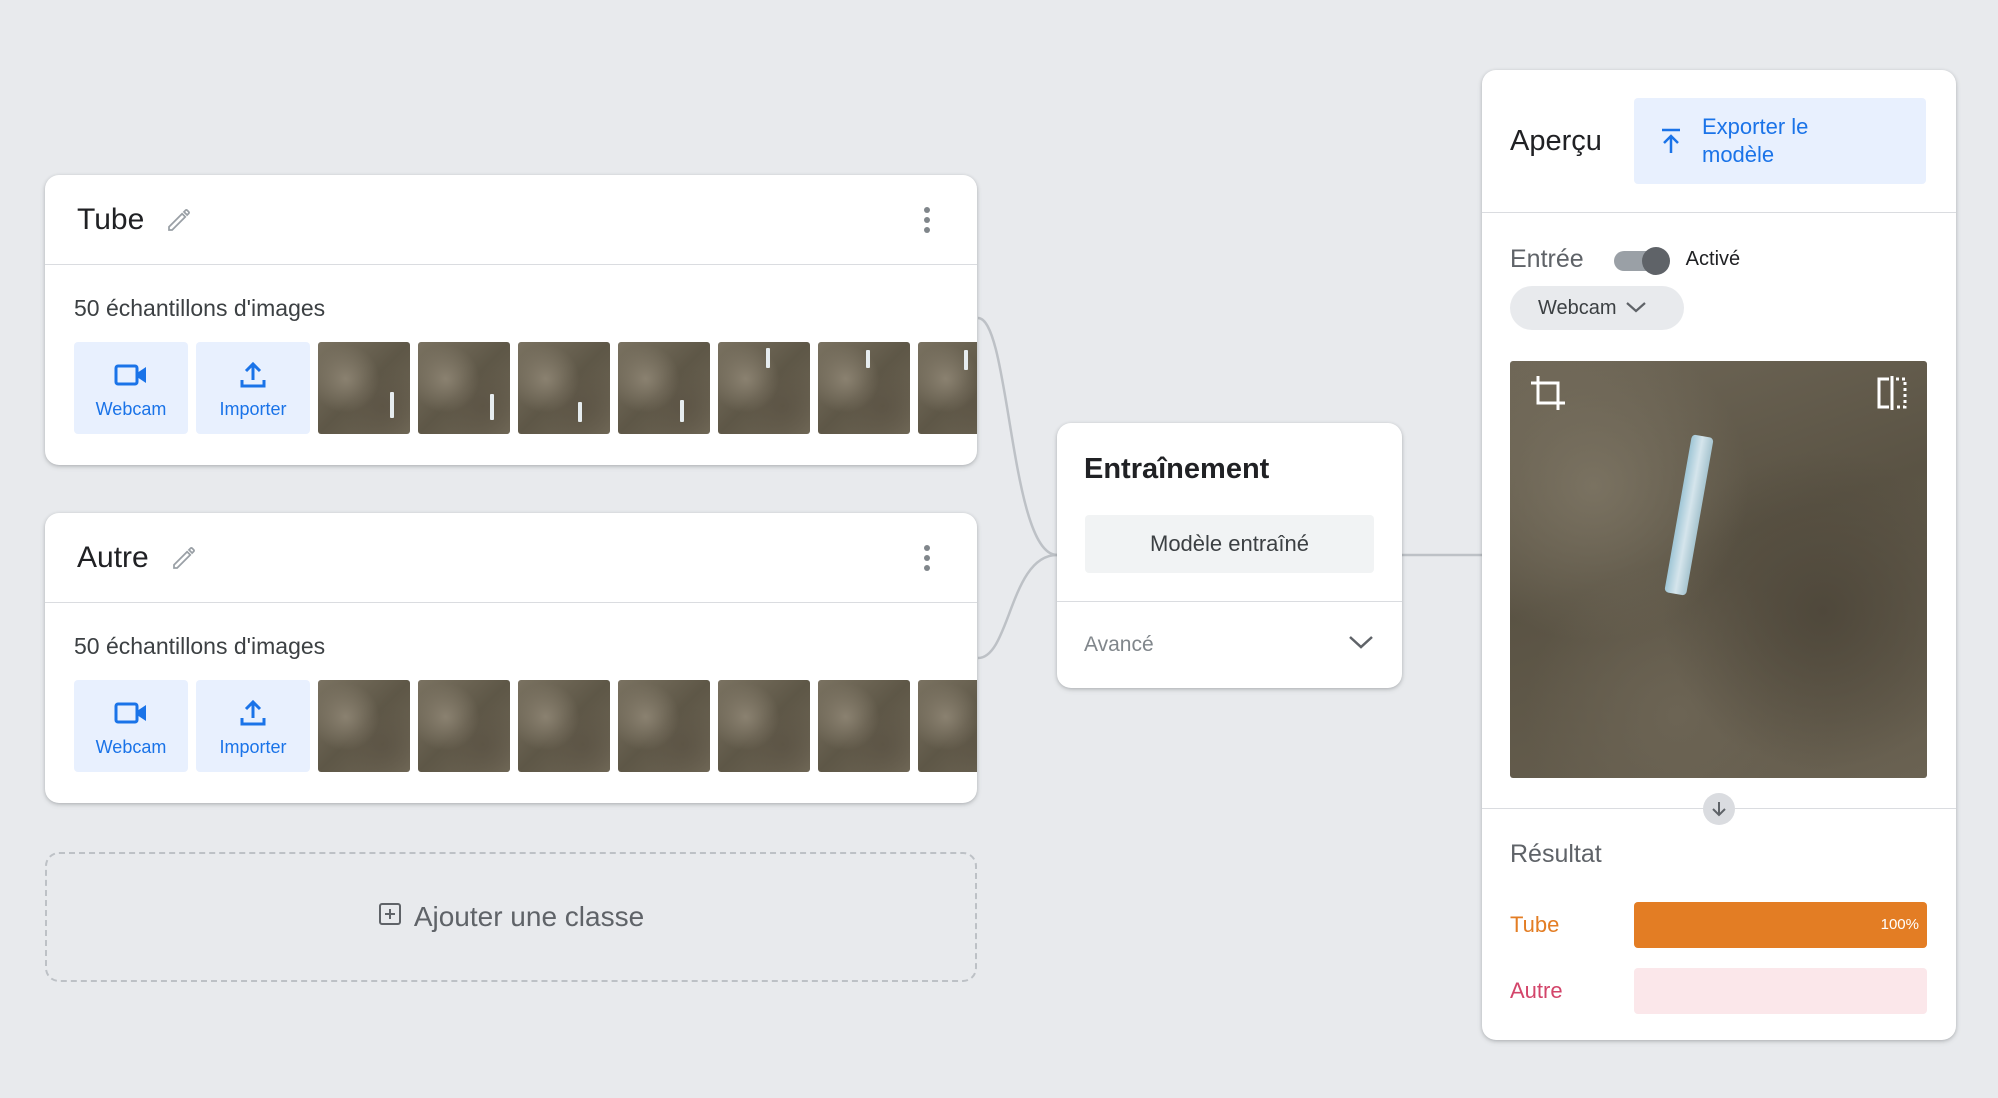 This screenshot has height=1098, width=1998. I want to click on export-upload-icon, so click(1671, 141).